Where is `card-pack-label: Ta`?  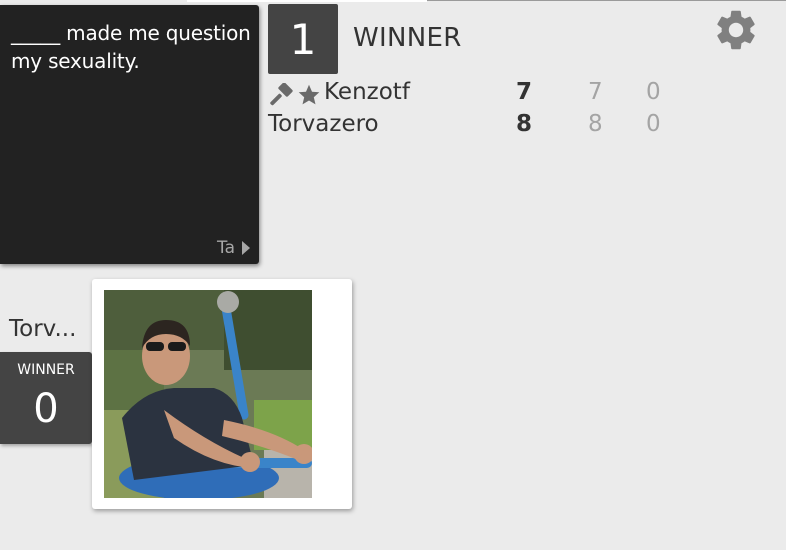 card-pack-label: Ta is located at coordinates (226, 248).